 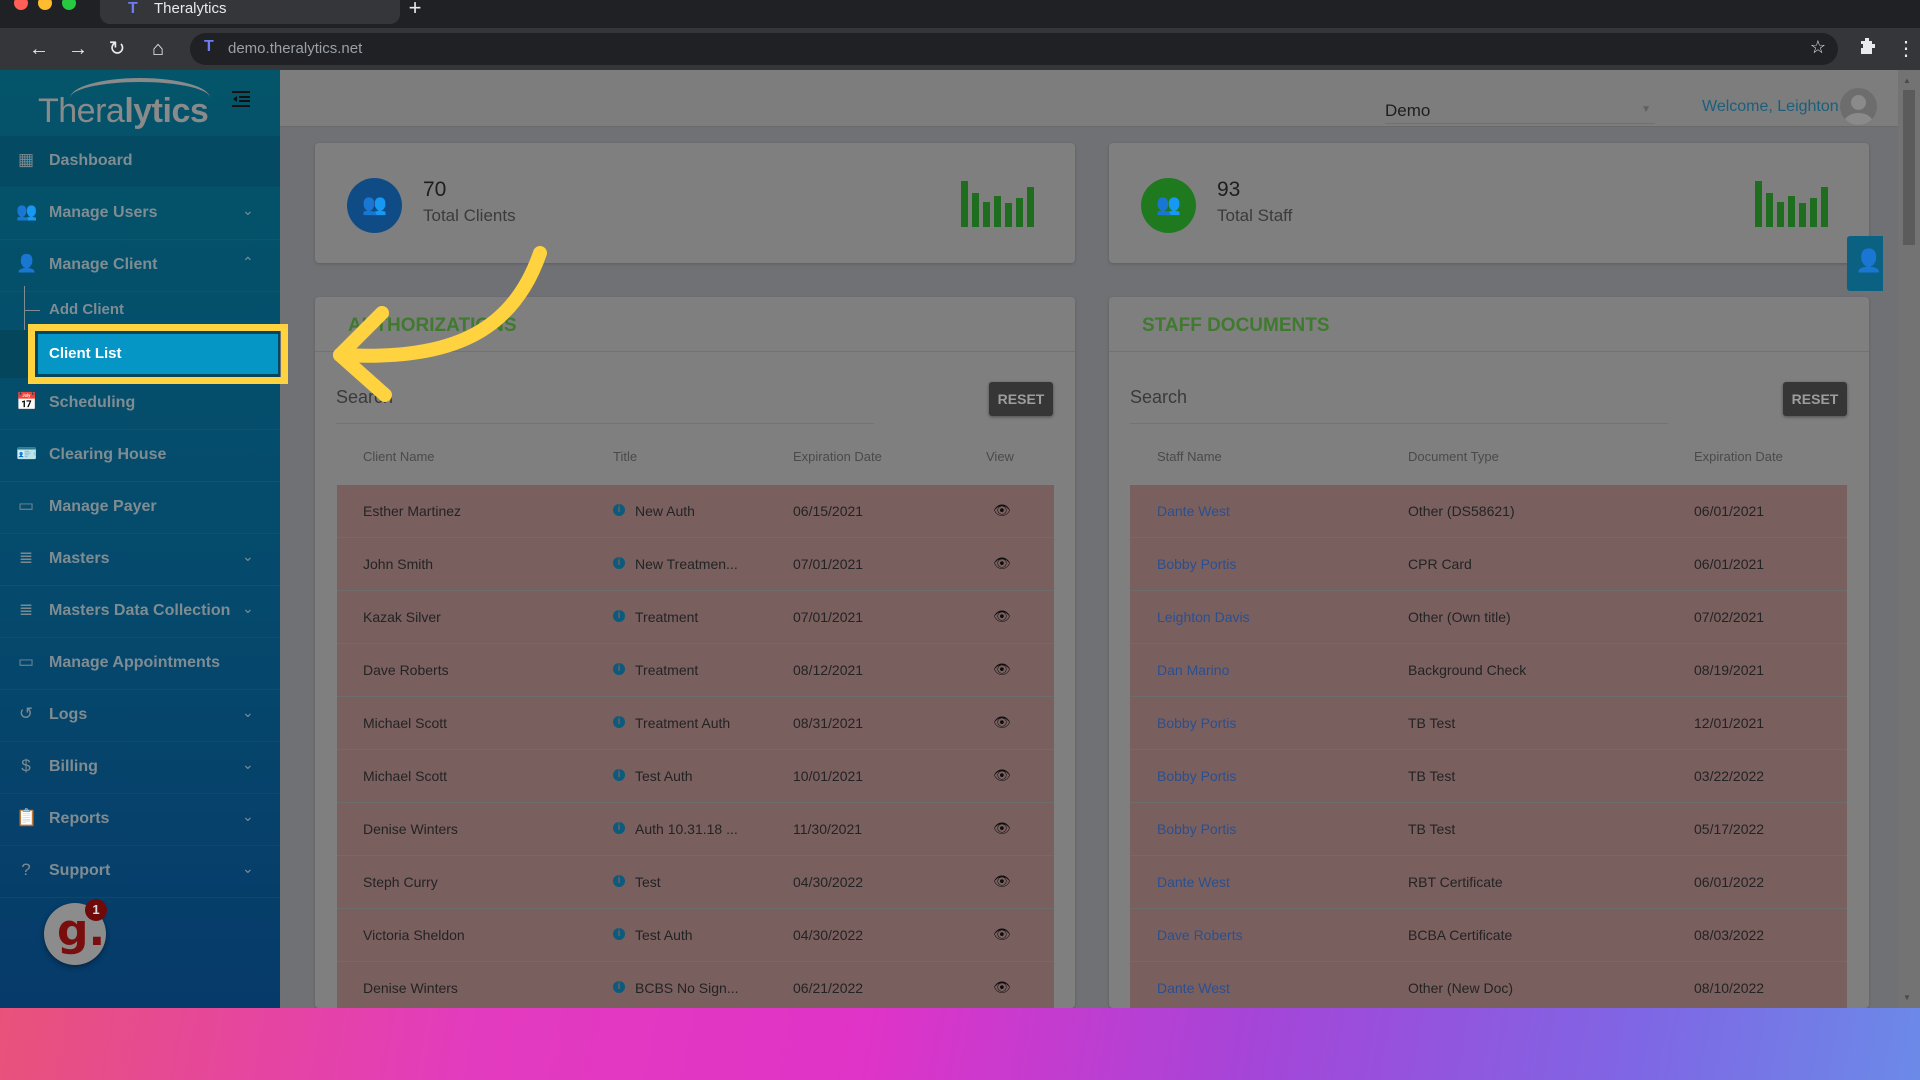 I want to click on organization-select-value: Demo, so click(x=1408, y=110).